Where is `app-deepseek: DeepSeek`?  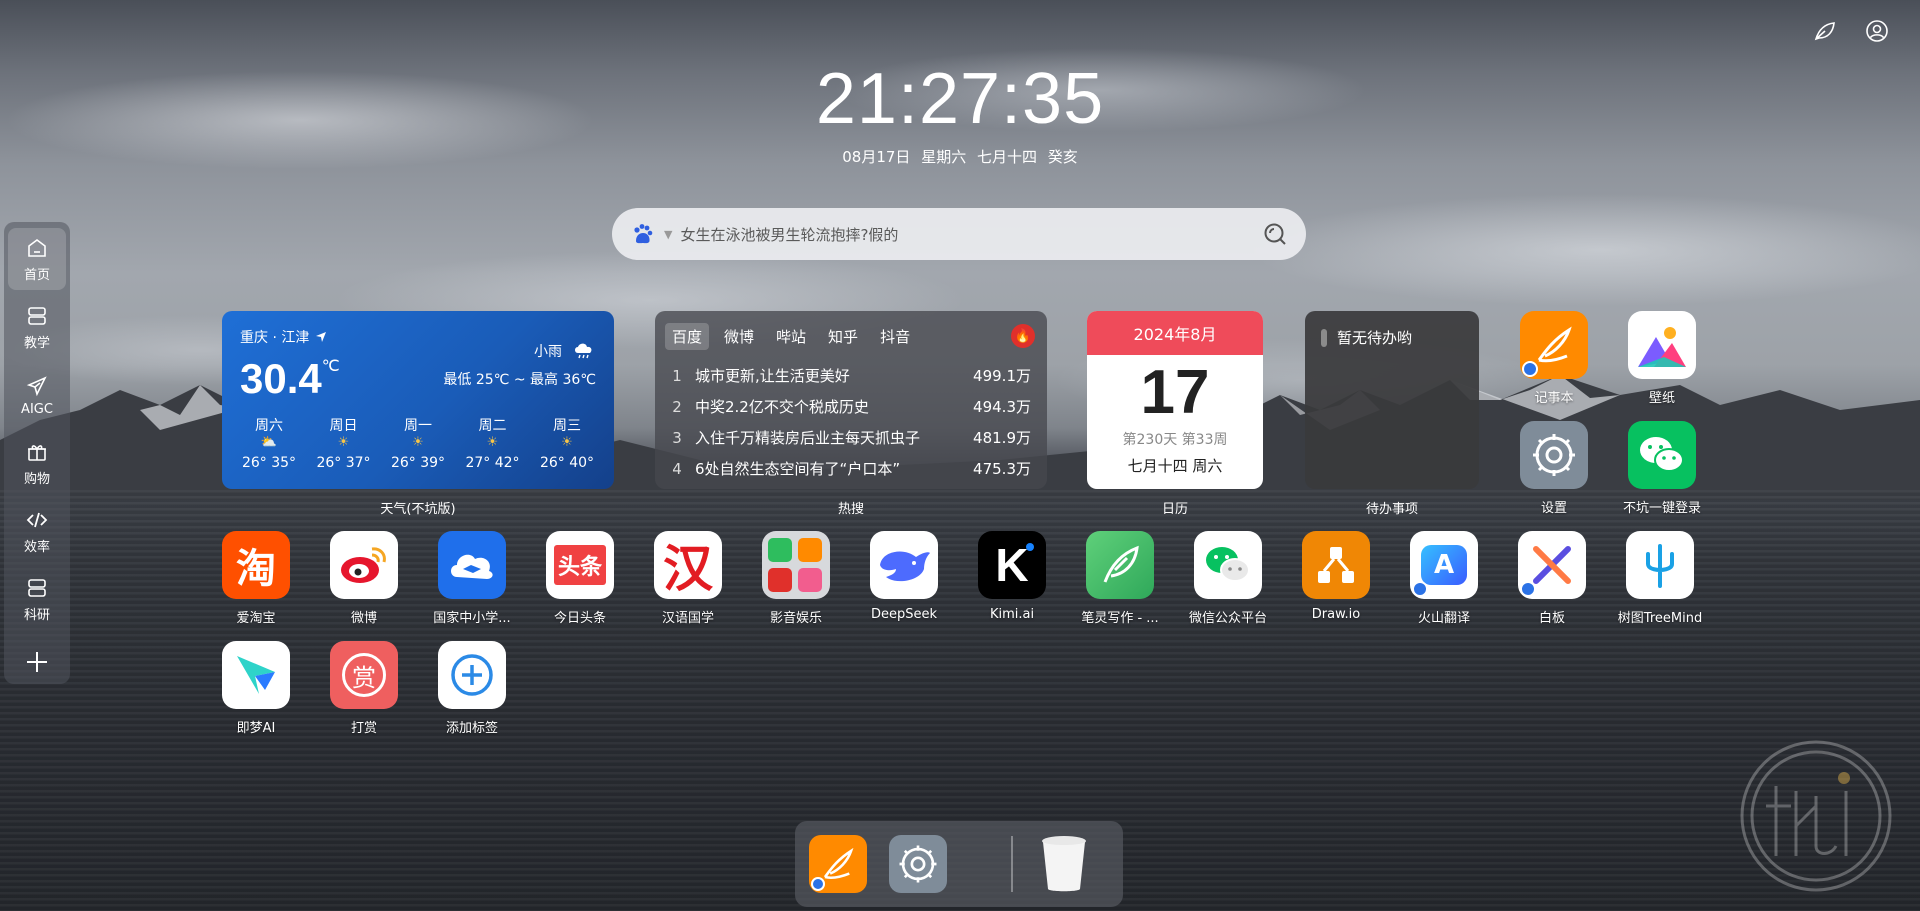
app-deepseek: DeepSeek is located at coordinates (904, 576).